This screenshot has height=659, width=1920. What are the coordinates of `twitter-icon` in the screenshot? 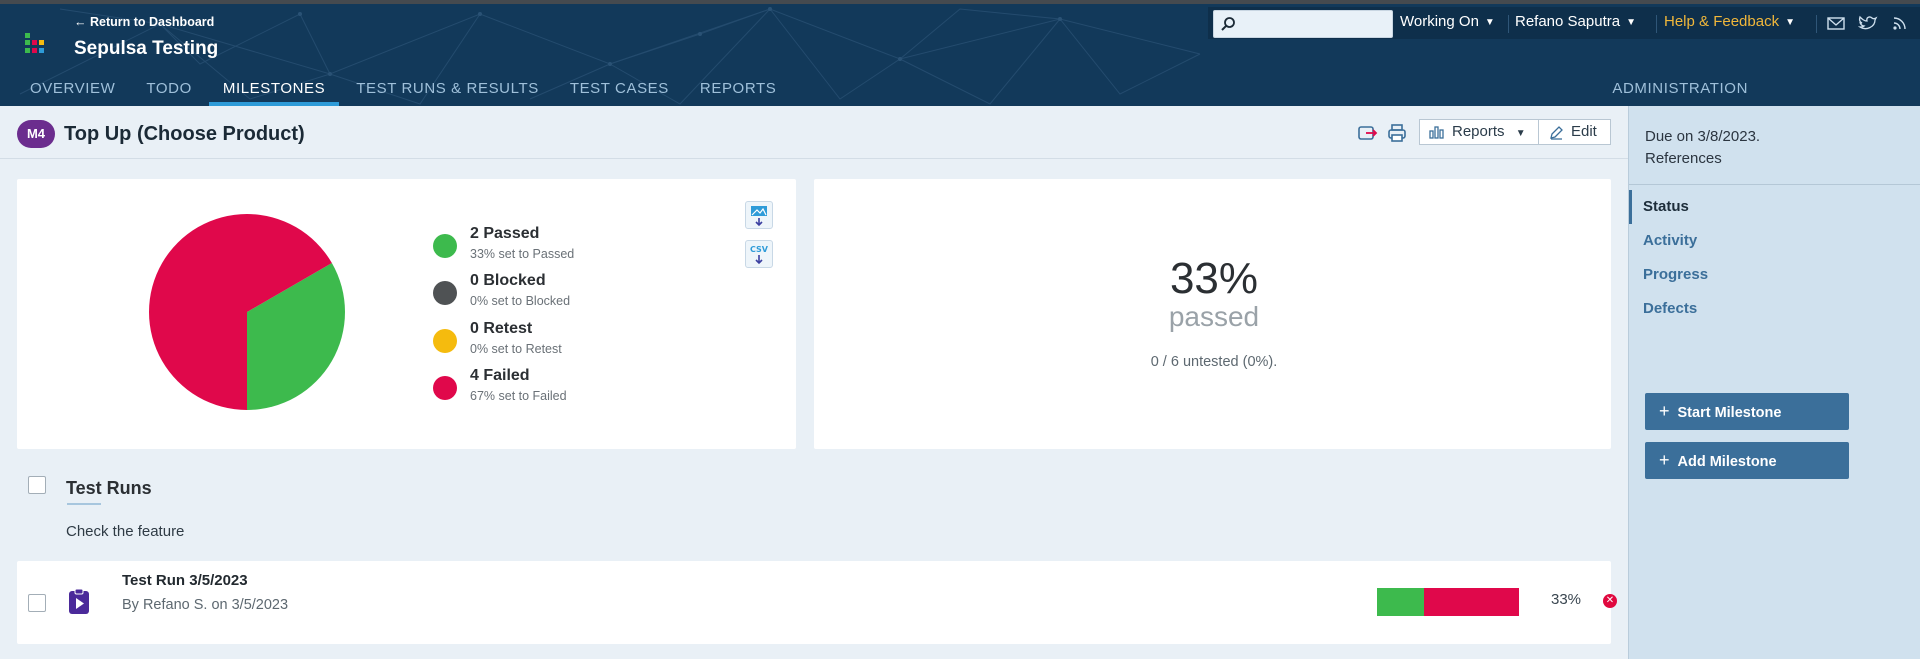 It's located at (1867, 23).